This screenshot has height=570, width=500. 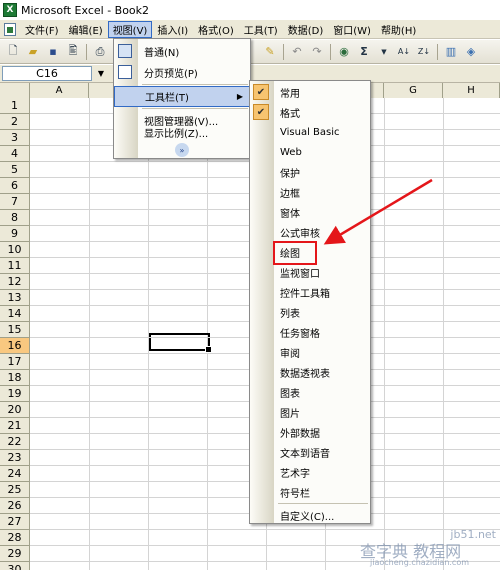 What do you see at coordinates (33, 52) in the screenshot?
I see `open-folder-icon: ▰` at bounding box center [33, 52].